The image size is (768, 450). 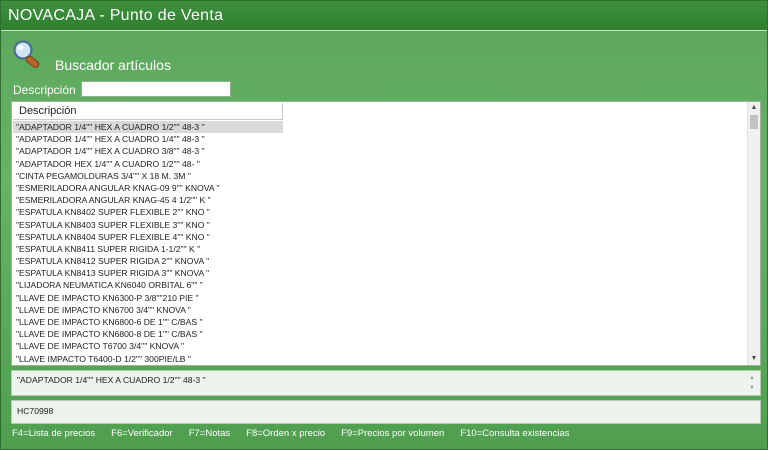 What do you see at coordinates (48, 111) in the screenshot?
I see `column-header-label: Descripción` at bounding box center [48, 111].